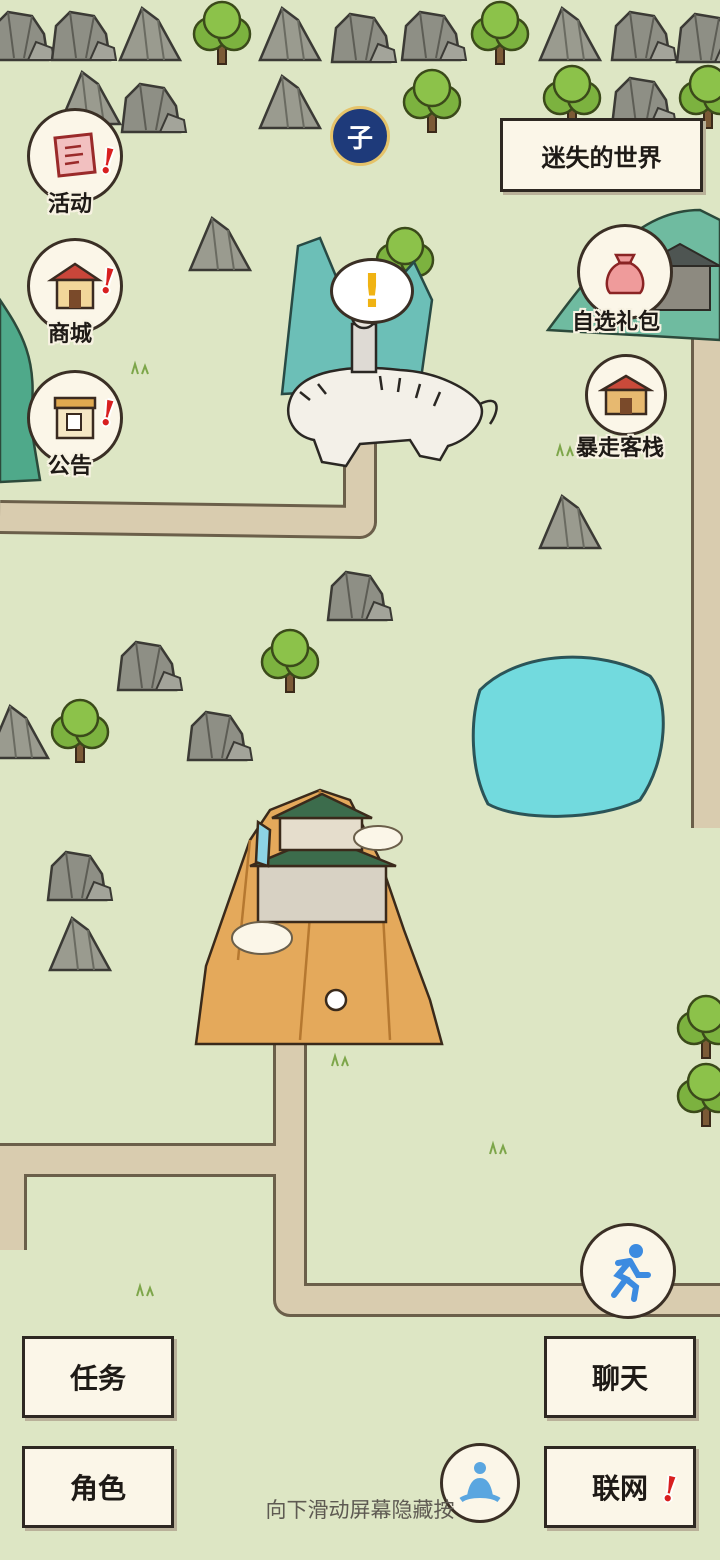 Image resolution: width=720 pixels, height=1560 pixels. I want to click on shop-label: 商城, so click(70, 334).